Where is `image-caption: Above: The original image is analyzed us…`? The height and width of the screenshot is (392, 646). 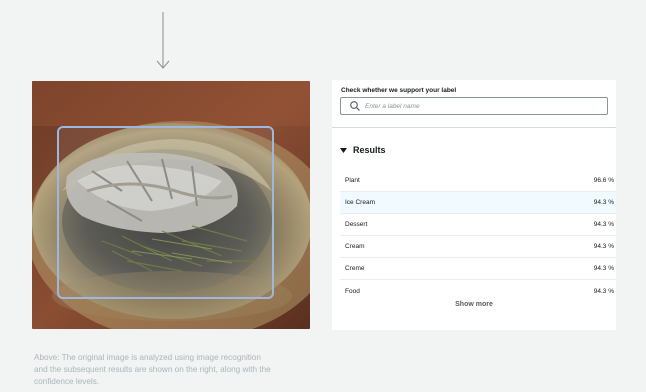
image-caption: Above: The original image is analyzed us… is located at coordinates (152, 369).